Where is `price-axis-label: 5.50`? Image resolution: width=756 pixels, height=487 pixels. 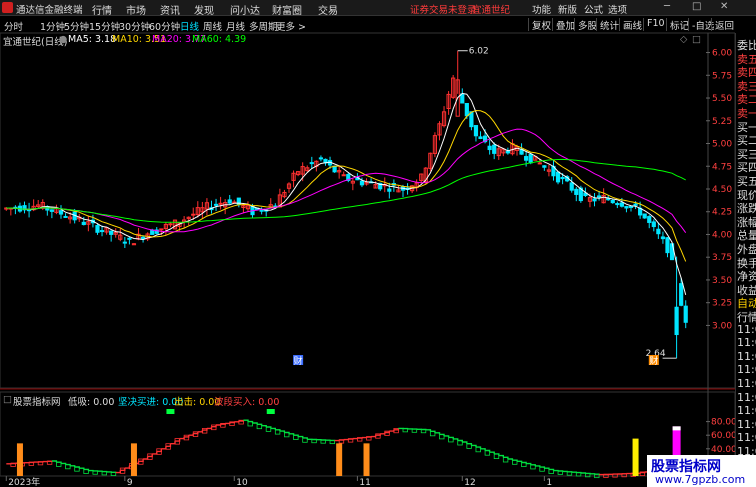 price-axis-label: 5.50 is located at coordinates (722, 99).